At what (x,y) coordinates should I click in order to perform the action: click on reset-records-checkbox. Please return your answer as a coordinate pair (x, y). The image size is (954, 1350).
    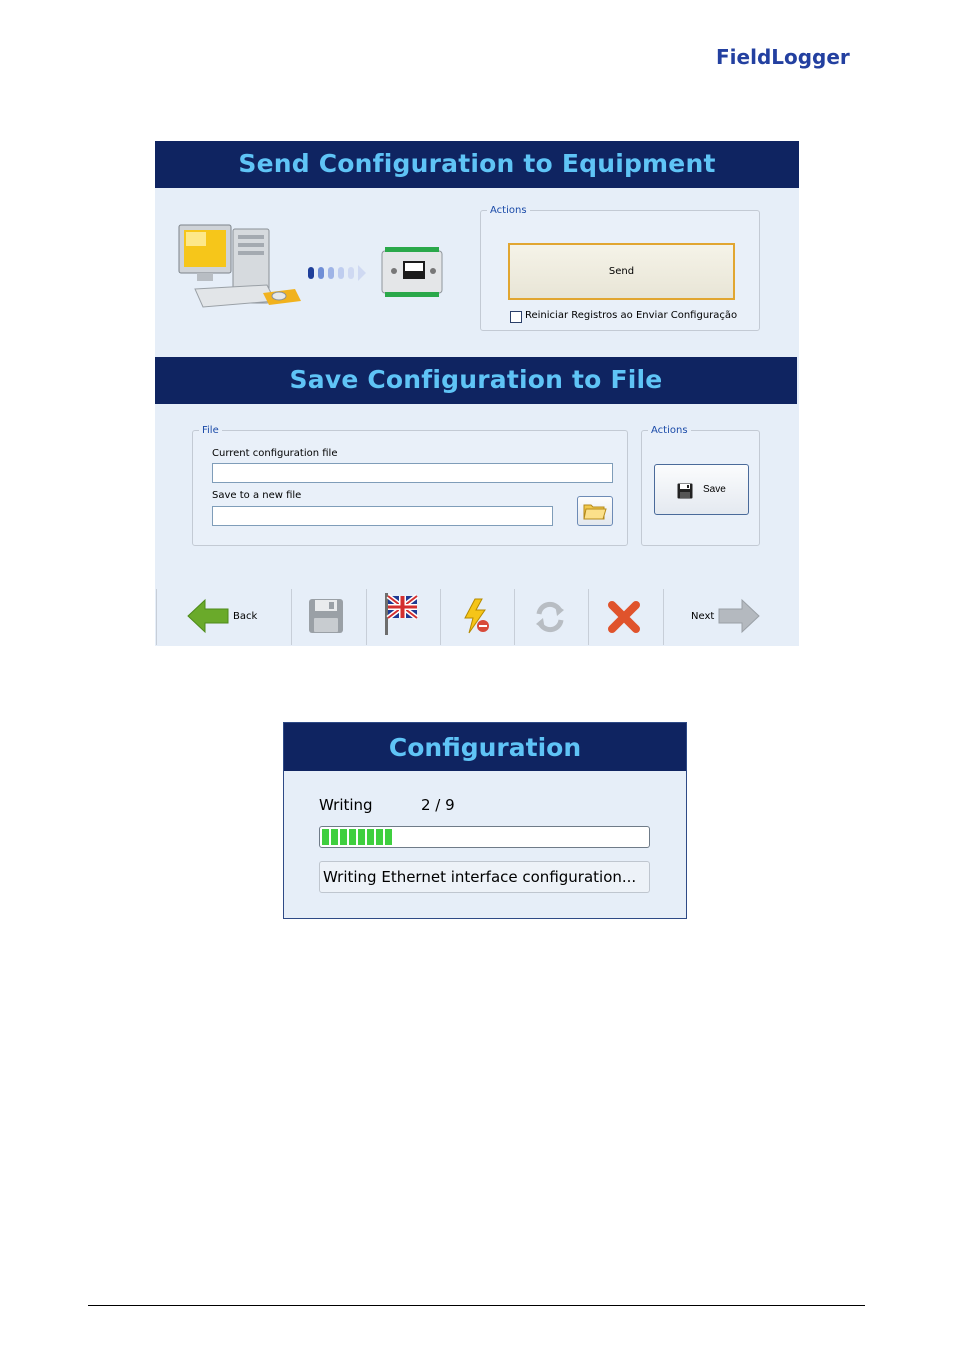
    Looking at the image, I should click on (516, 317).